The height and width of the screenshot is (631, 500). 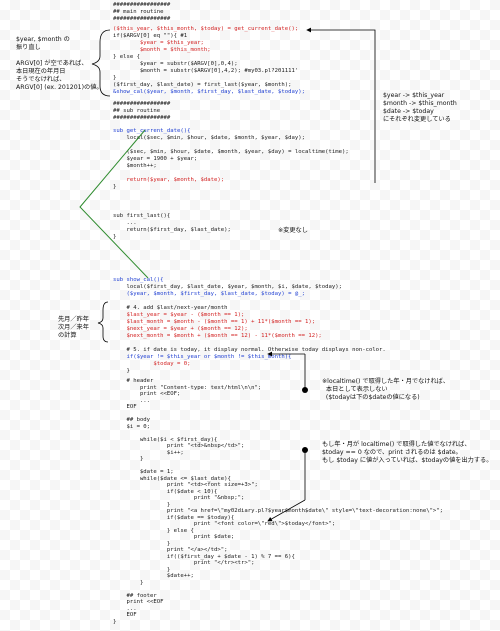 I want to click on left-mid-brace, so click(x=103, y=322).